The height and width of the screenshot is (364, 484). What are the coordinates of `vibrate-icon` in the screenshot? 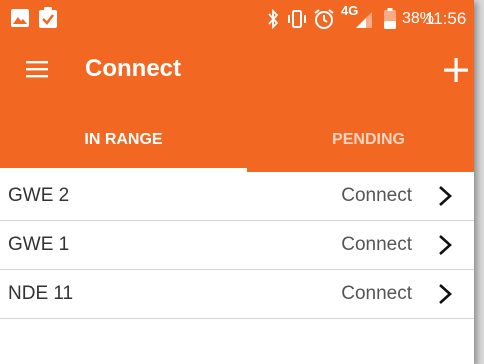 It's located at (297, 19).